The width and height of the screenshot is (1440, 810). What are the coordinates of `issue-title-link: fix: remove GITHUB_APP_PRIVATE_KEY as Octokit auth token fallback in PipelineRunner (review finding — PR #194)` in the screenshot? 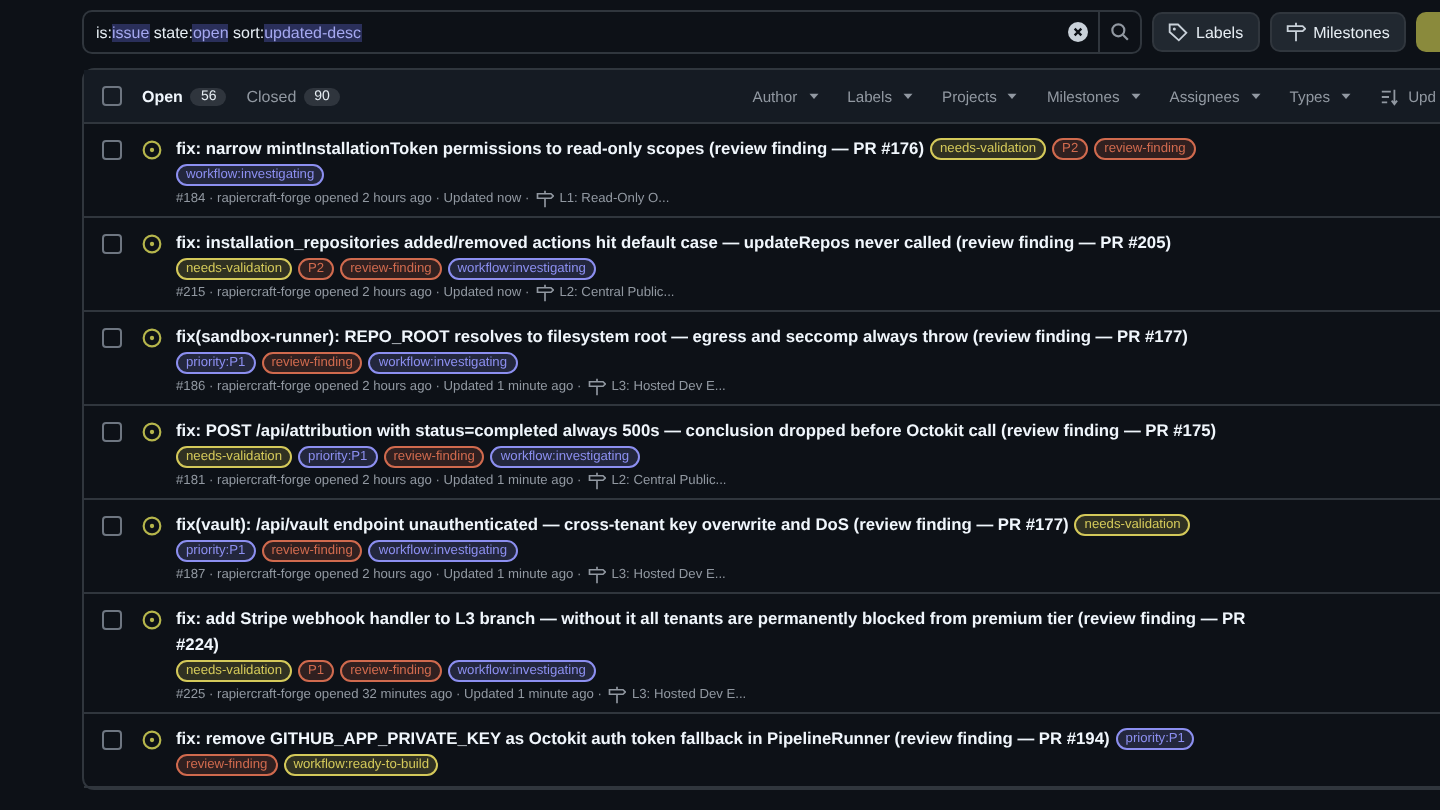 It's located at (643, 739).